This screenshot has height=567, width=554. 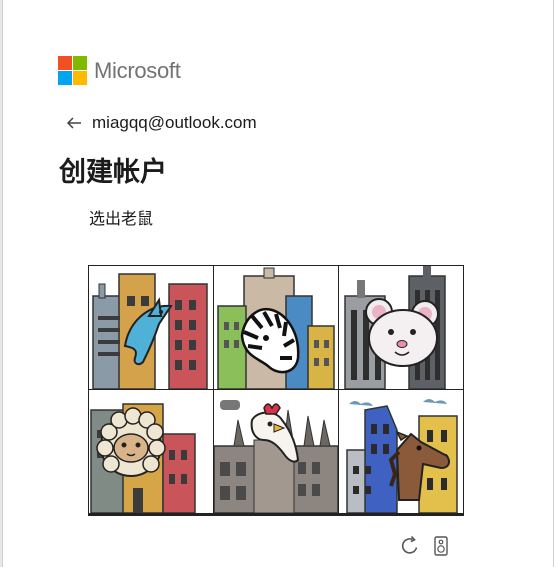 I want to click on horse-icon, so click(x=402, y=456).